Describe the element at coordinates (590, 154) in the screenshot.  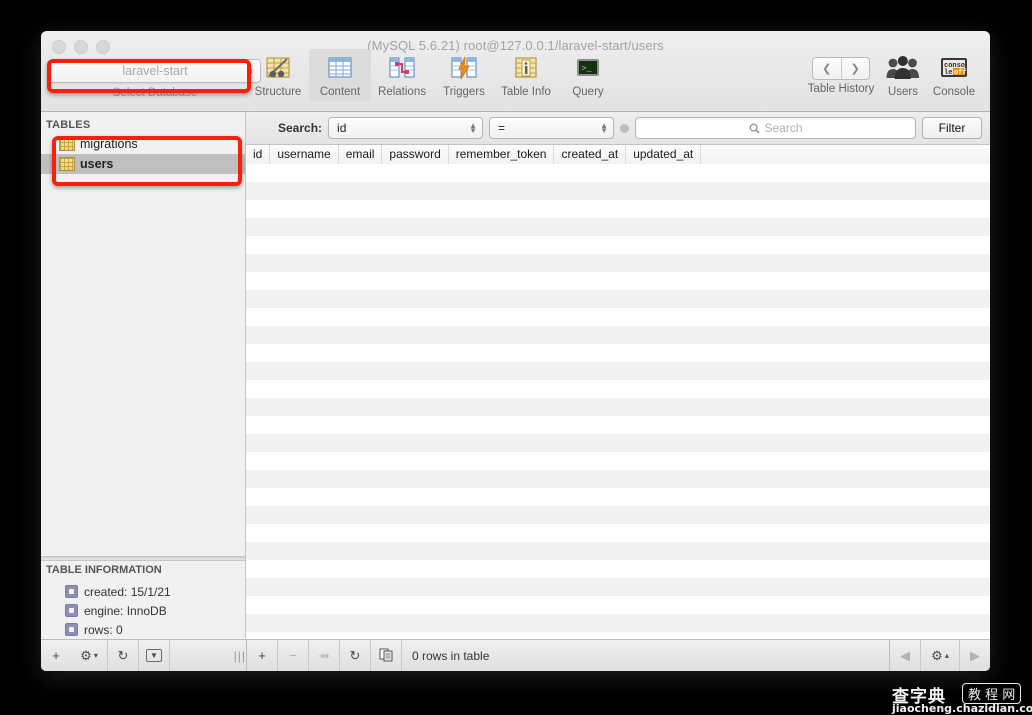
I see `column-header-created-at: created_at` at that location.